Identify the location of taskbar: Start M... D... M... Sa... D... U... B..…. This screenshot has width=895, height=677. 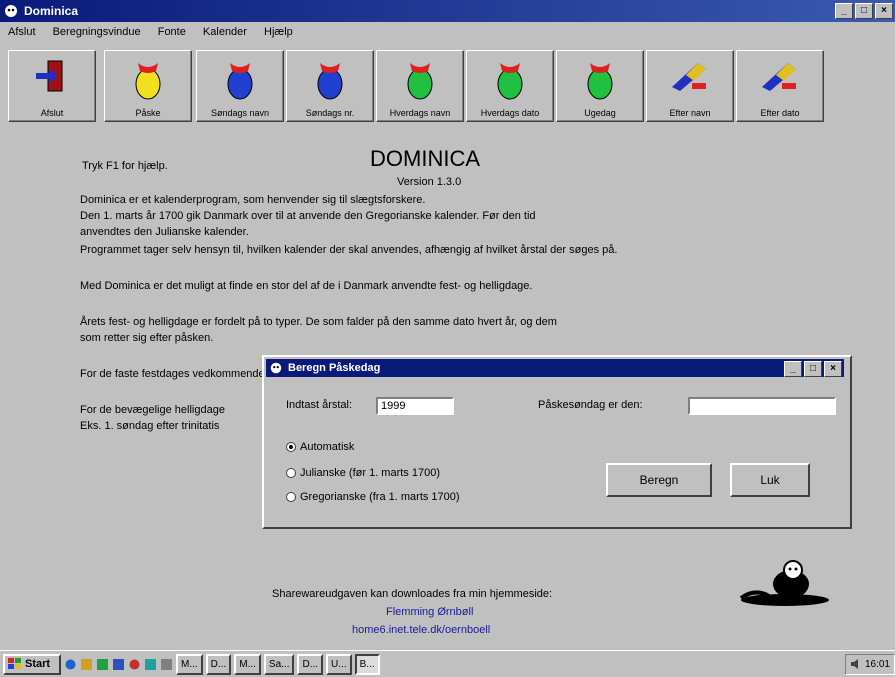
(447, 663).